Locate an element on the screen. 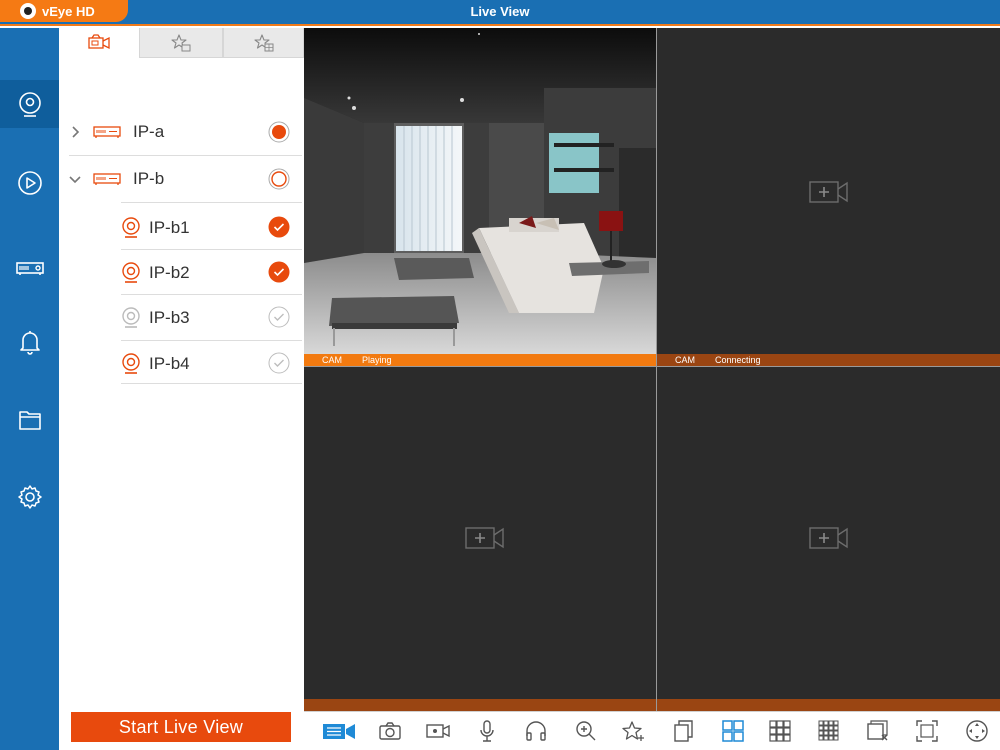 Image resolution: width=1000 pixels, height=750 pixels. nav-device-manager is located at coordinates (29, 268).